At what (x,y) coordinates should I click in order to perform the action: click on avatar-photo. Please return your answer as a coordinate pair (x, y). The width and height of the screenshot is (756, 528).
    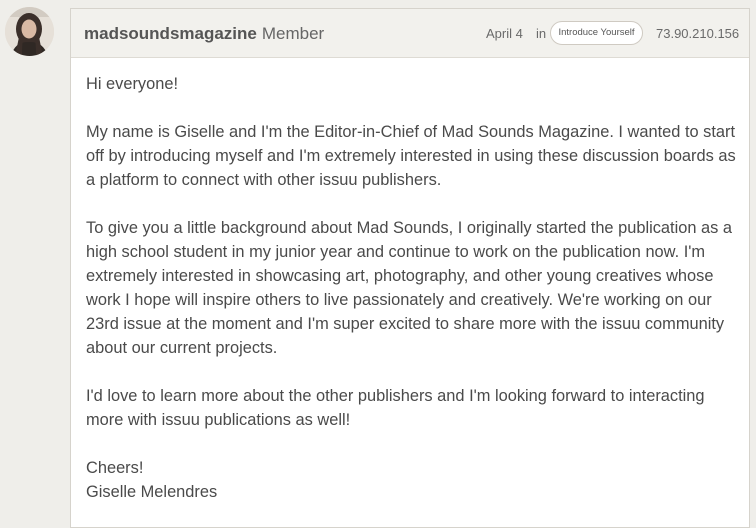
    Looking at the image, I should click on (29, 31).